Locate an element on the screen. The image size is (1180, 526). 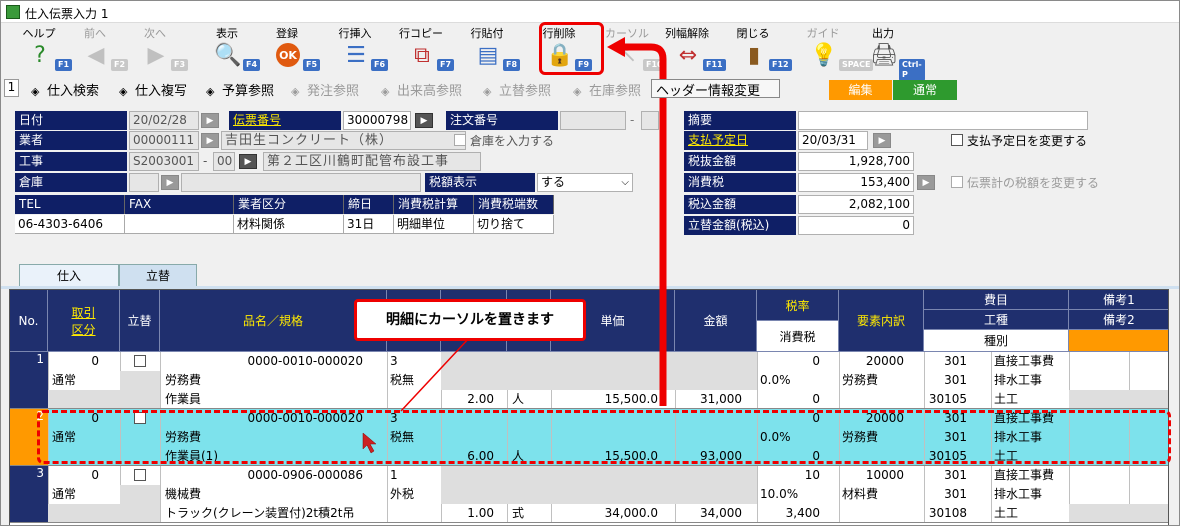
tax-amount: 3,400 is located at coordinates (802, 513).